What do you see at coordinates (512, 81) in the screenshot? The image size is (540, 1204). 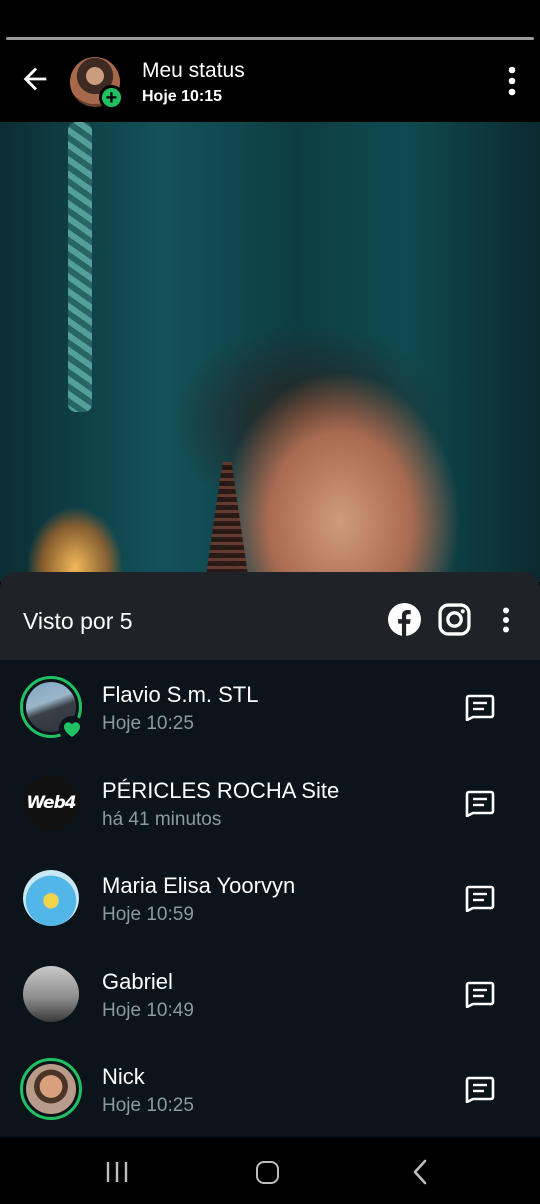 I see `more-vert-icon` at bounding box center [512, 81].